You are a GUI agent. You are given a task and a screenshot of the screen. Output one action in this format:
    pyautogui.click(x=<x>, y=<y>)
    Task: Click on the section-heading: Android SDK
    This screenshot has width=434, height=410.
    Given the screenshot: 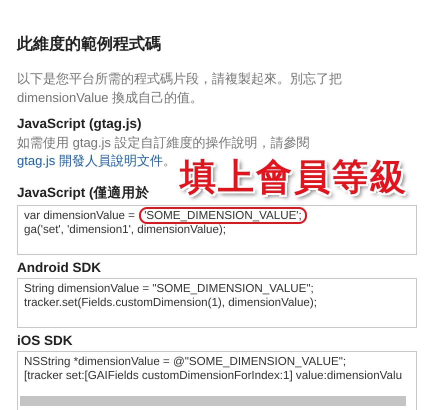 What is the action you would take?
    pyautogui.click(x=59, y=267)
    